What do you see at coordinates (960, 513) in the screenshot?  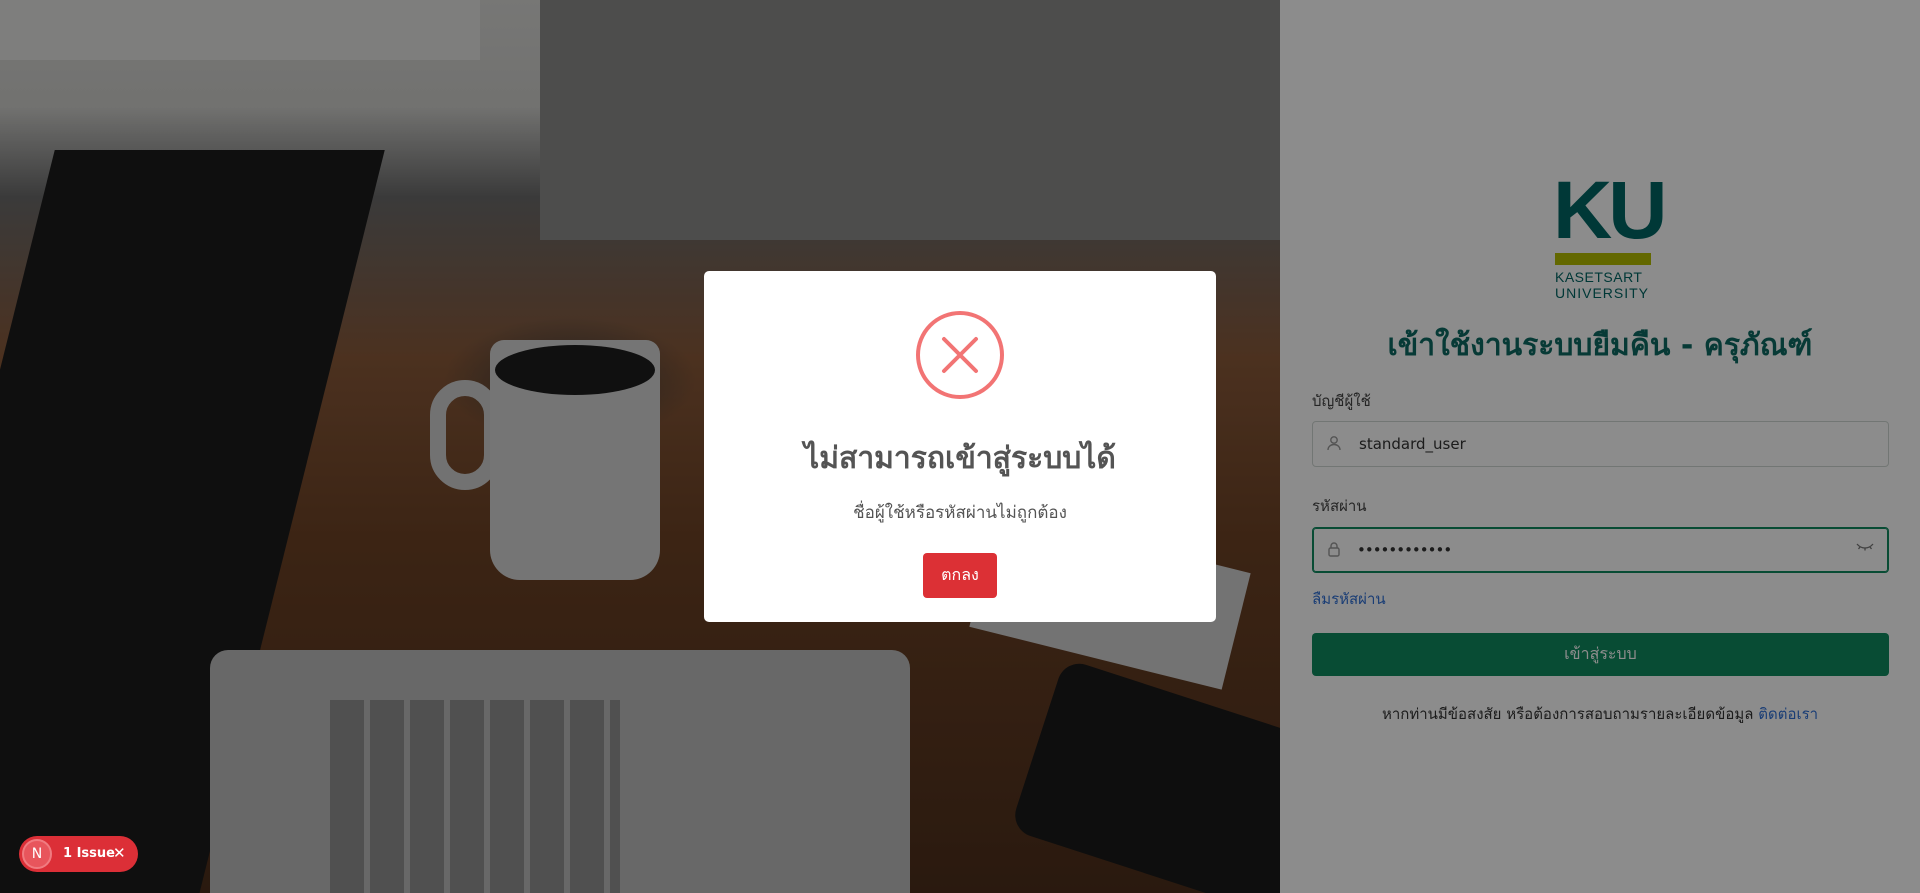 I see `dialog-message: ชื่อผู้ใช้หรือรหัสผ่านไม่ถูกต้อง` at bounding box center [960, 513].